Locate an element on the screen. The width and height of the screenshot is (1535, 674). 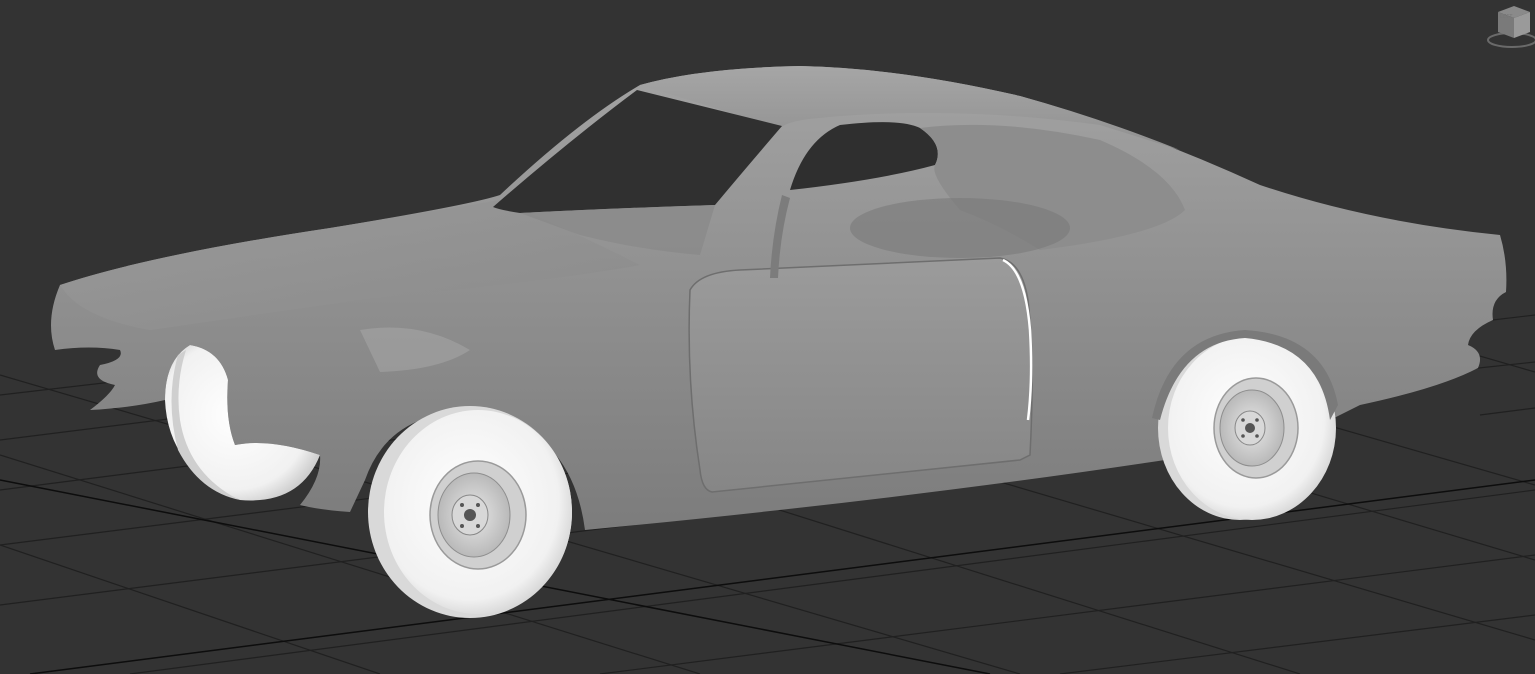
viewcube-icon is located at coordinates (1506, 27).